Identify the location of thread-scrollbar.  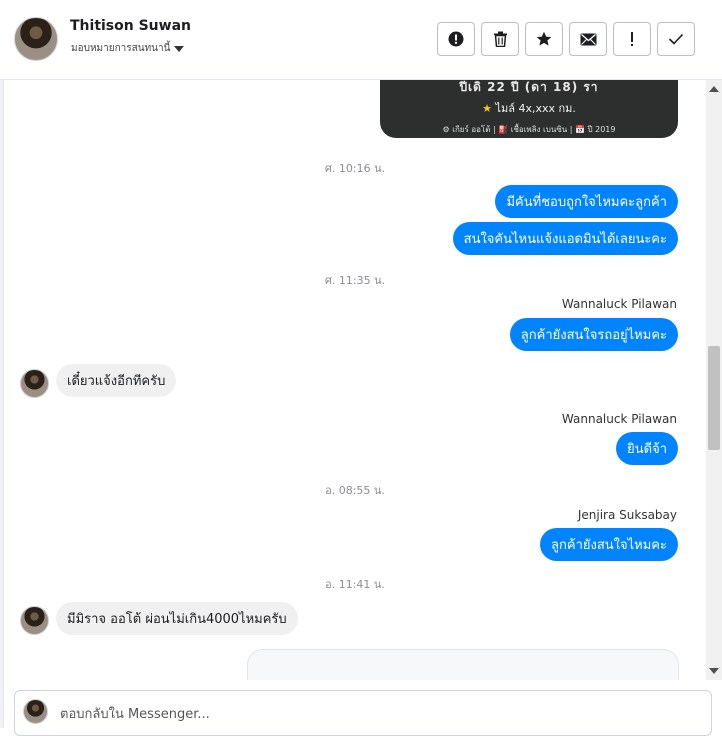
(714, 380).